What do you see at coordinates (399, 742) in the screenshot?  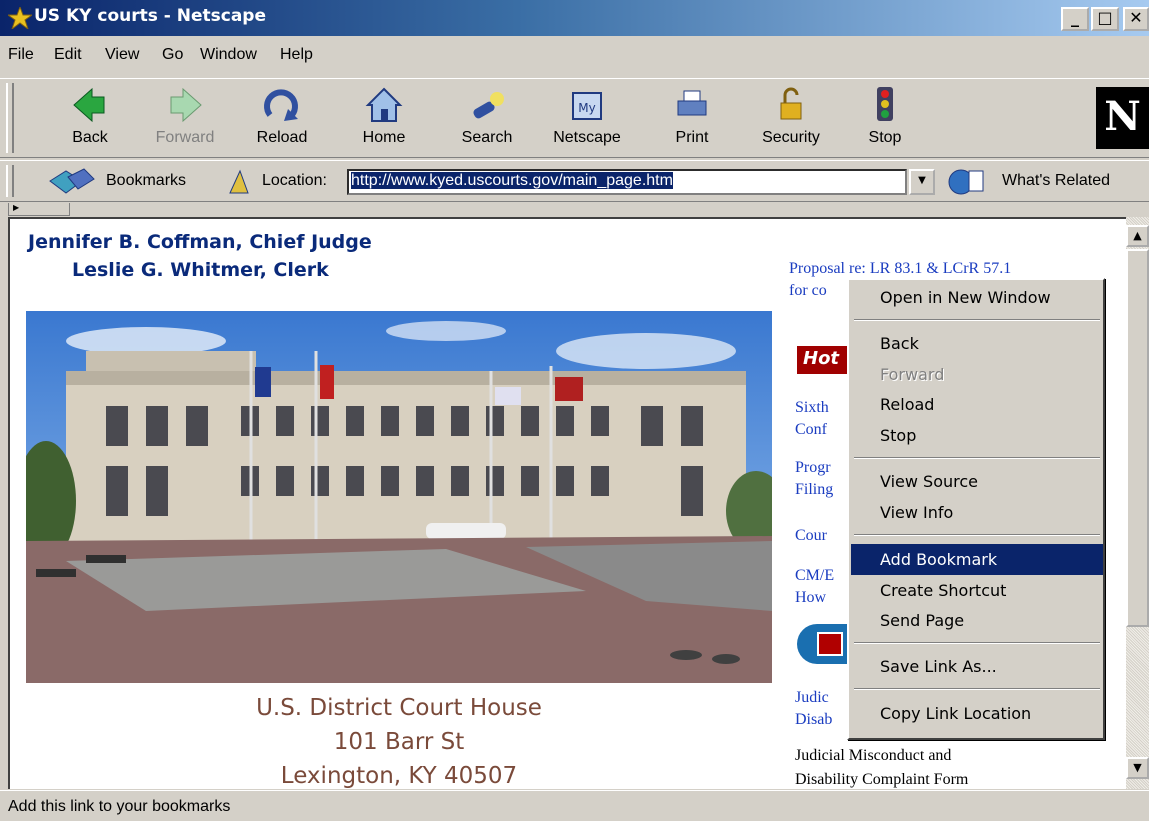 I see `caption-line-2: 101 Barr St` at bounding box center [399, 742].